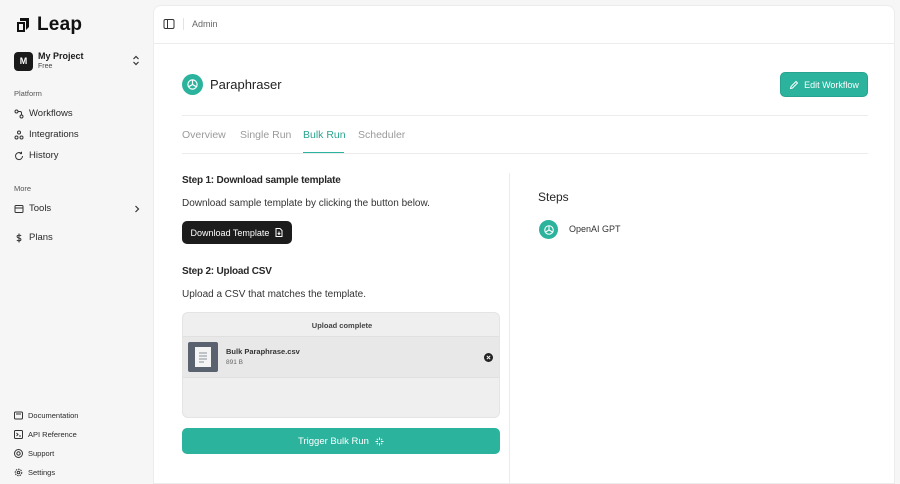  Describe the element at coordinates (23, 61) in the screenshot. I see `project-avatar: M` at that location.